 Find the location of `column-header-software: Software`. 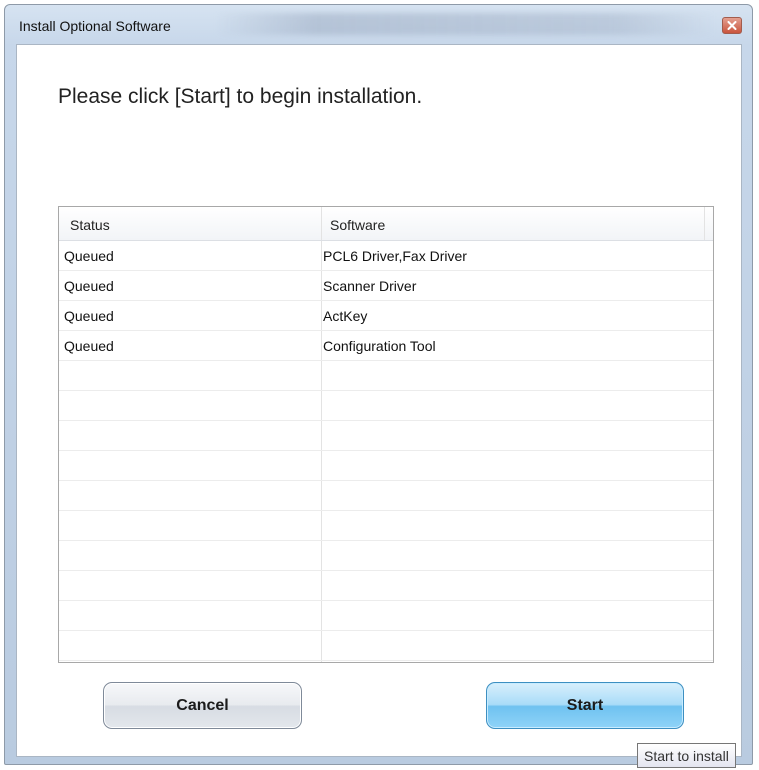

column-header-software: Software is located at coordinates (357, 225).